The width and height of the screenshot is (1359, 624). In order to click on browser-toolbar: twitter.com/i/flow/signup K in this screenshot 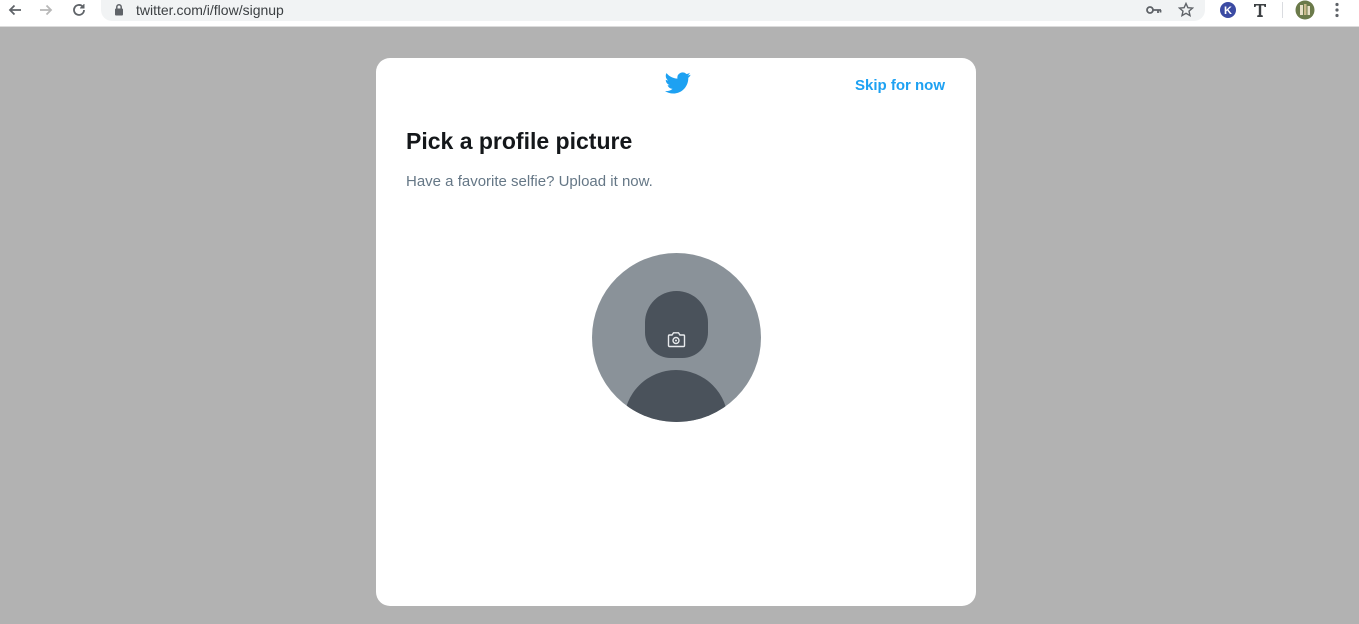, I will do `click(679, 13)`.